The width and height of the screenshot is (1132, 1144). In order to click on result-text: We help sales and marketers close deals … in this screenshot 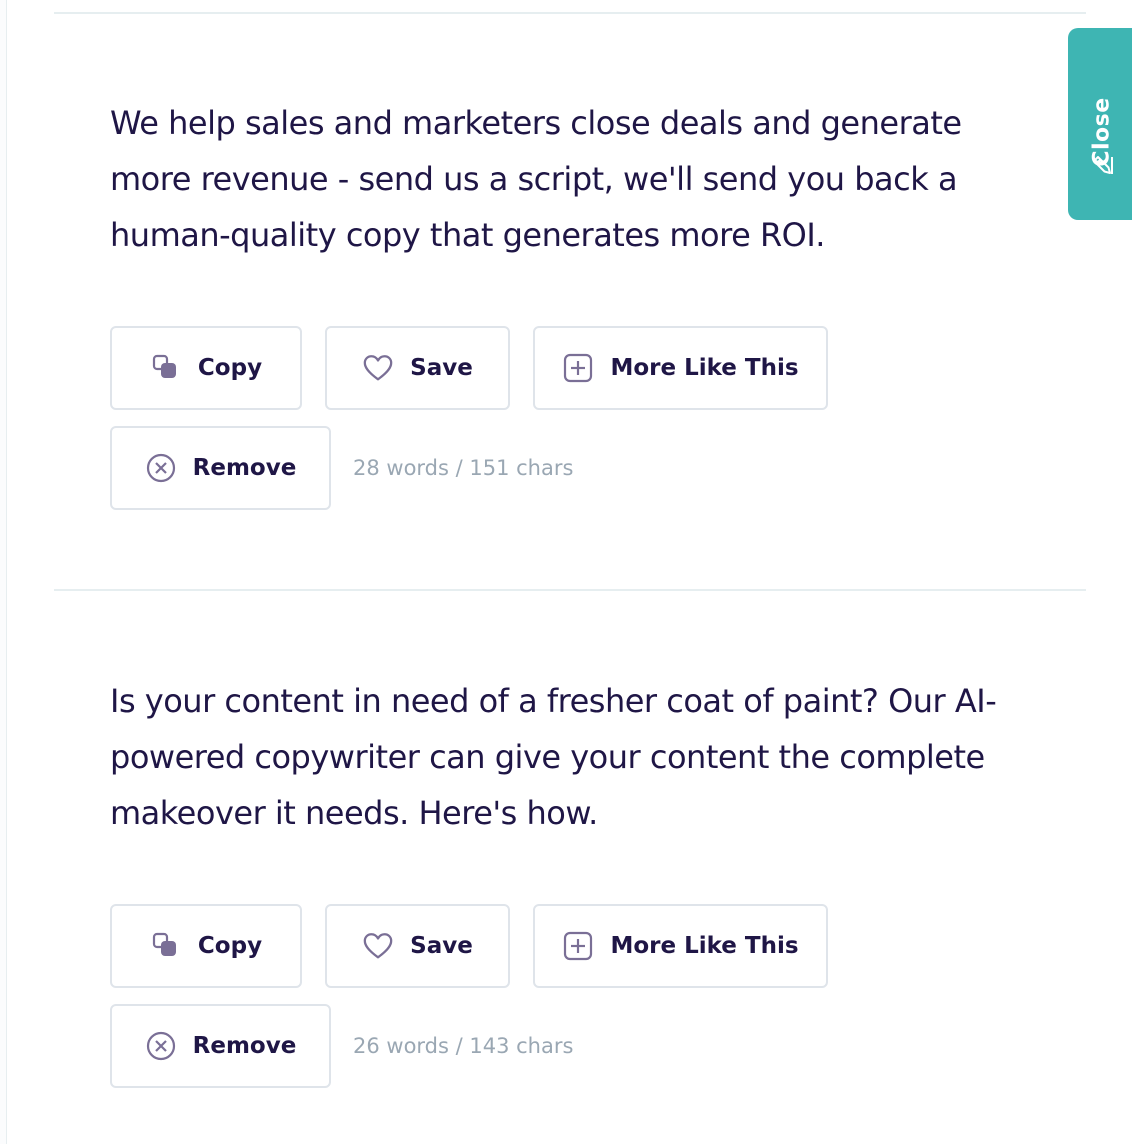, I will do `click(536, 179)`.